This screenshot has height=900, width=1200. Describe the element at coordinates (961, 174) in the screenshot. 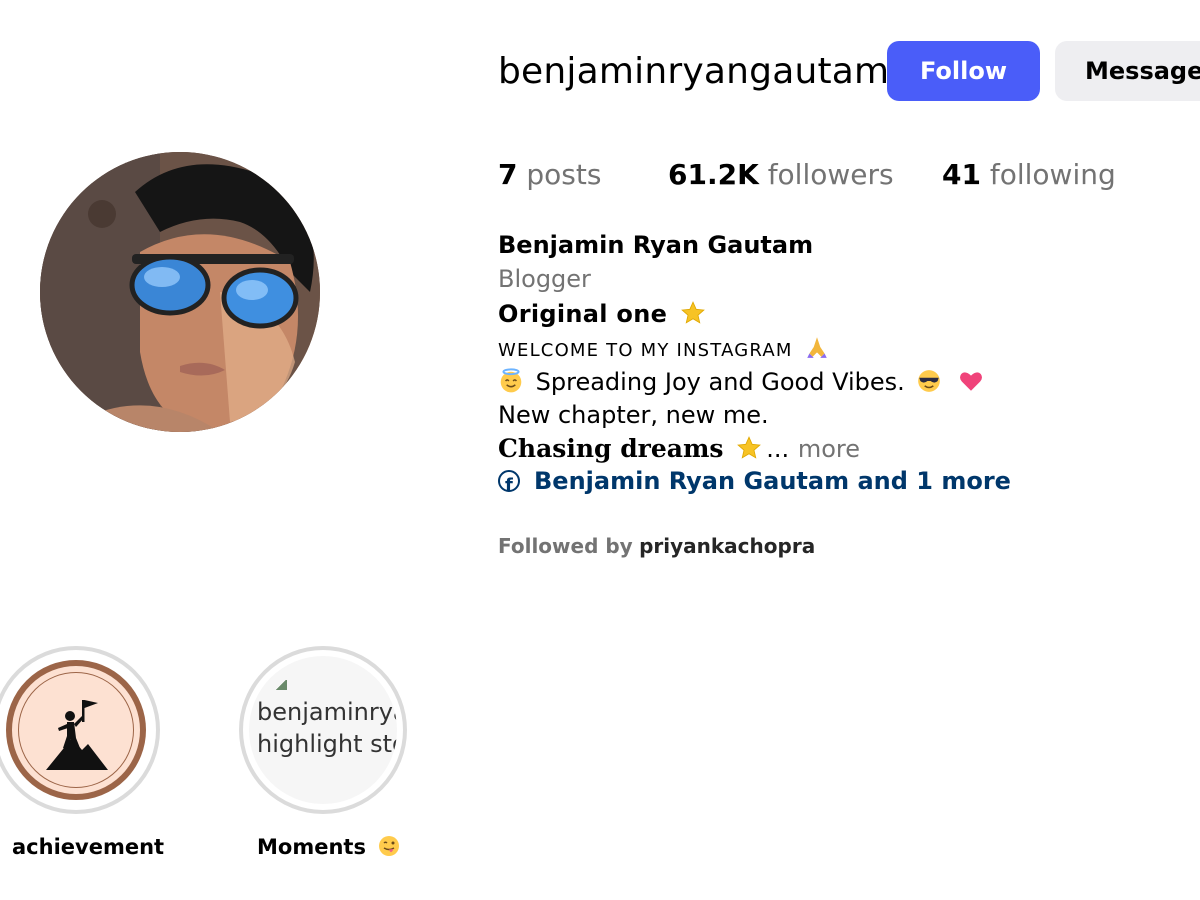

I see `following-count: 41` at that location.